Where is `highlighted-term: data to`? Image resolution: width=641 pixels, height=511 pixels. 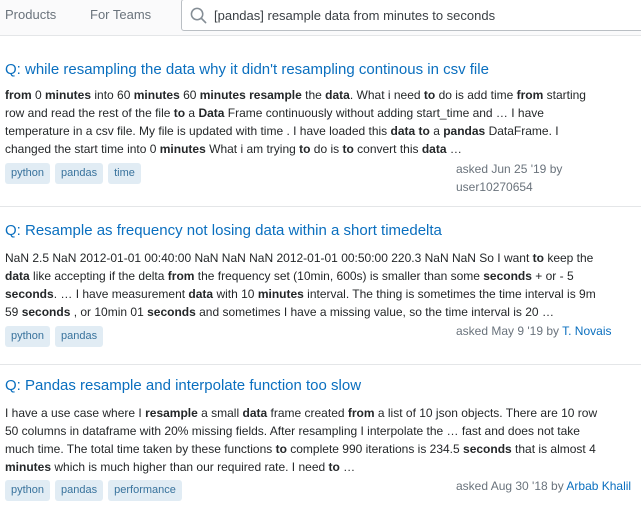 highlighted-term: data to is located at coordinates (410, 131).